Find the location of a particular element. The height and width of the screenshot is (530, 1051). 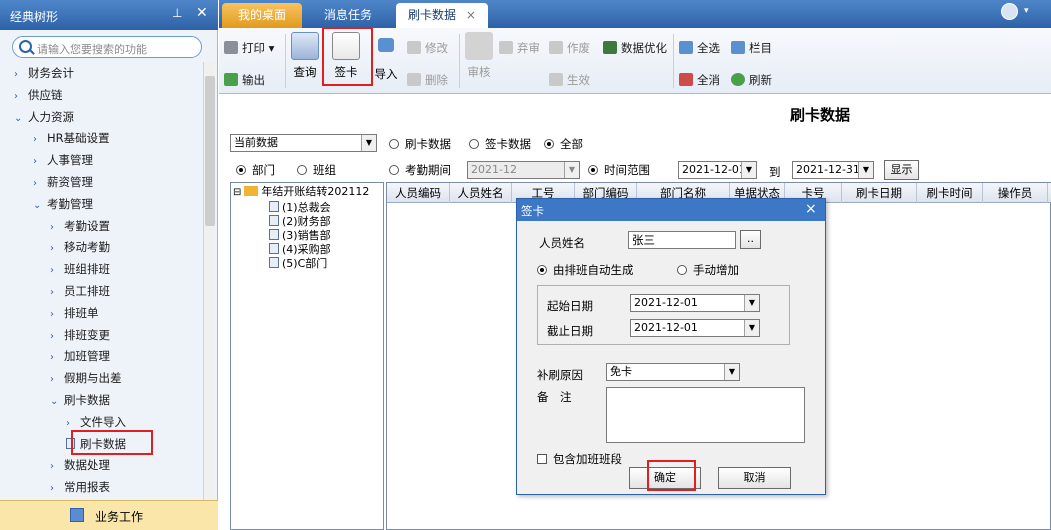

sidebar-item: › 供应链 is located at coordinates (38, 95).